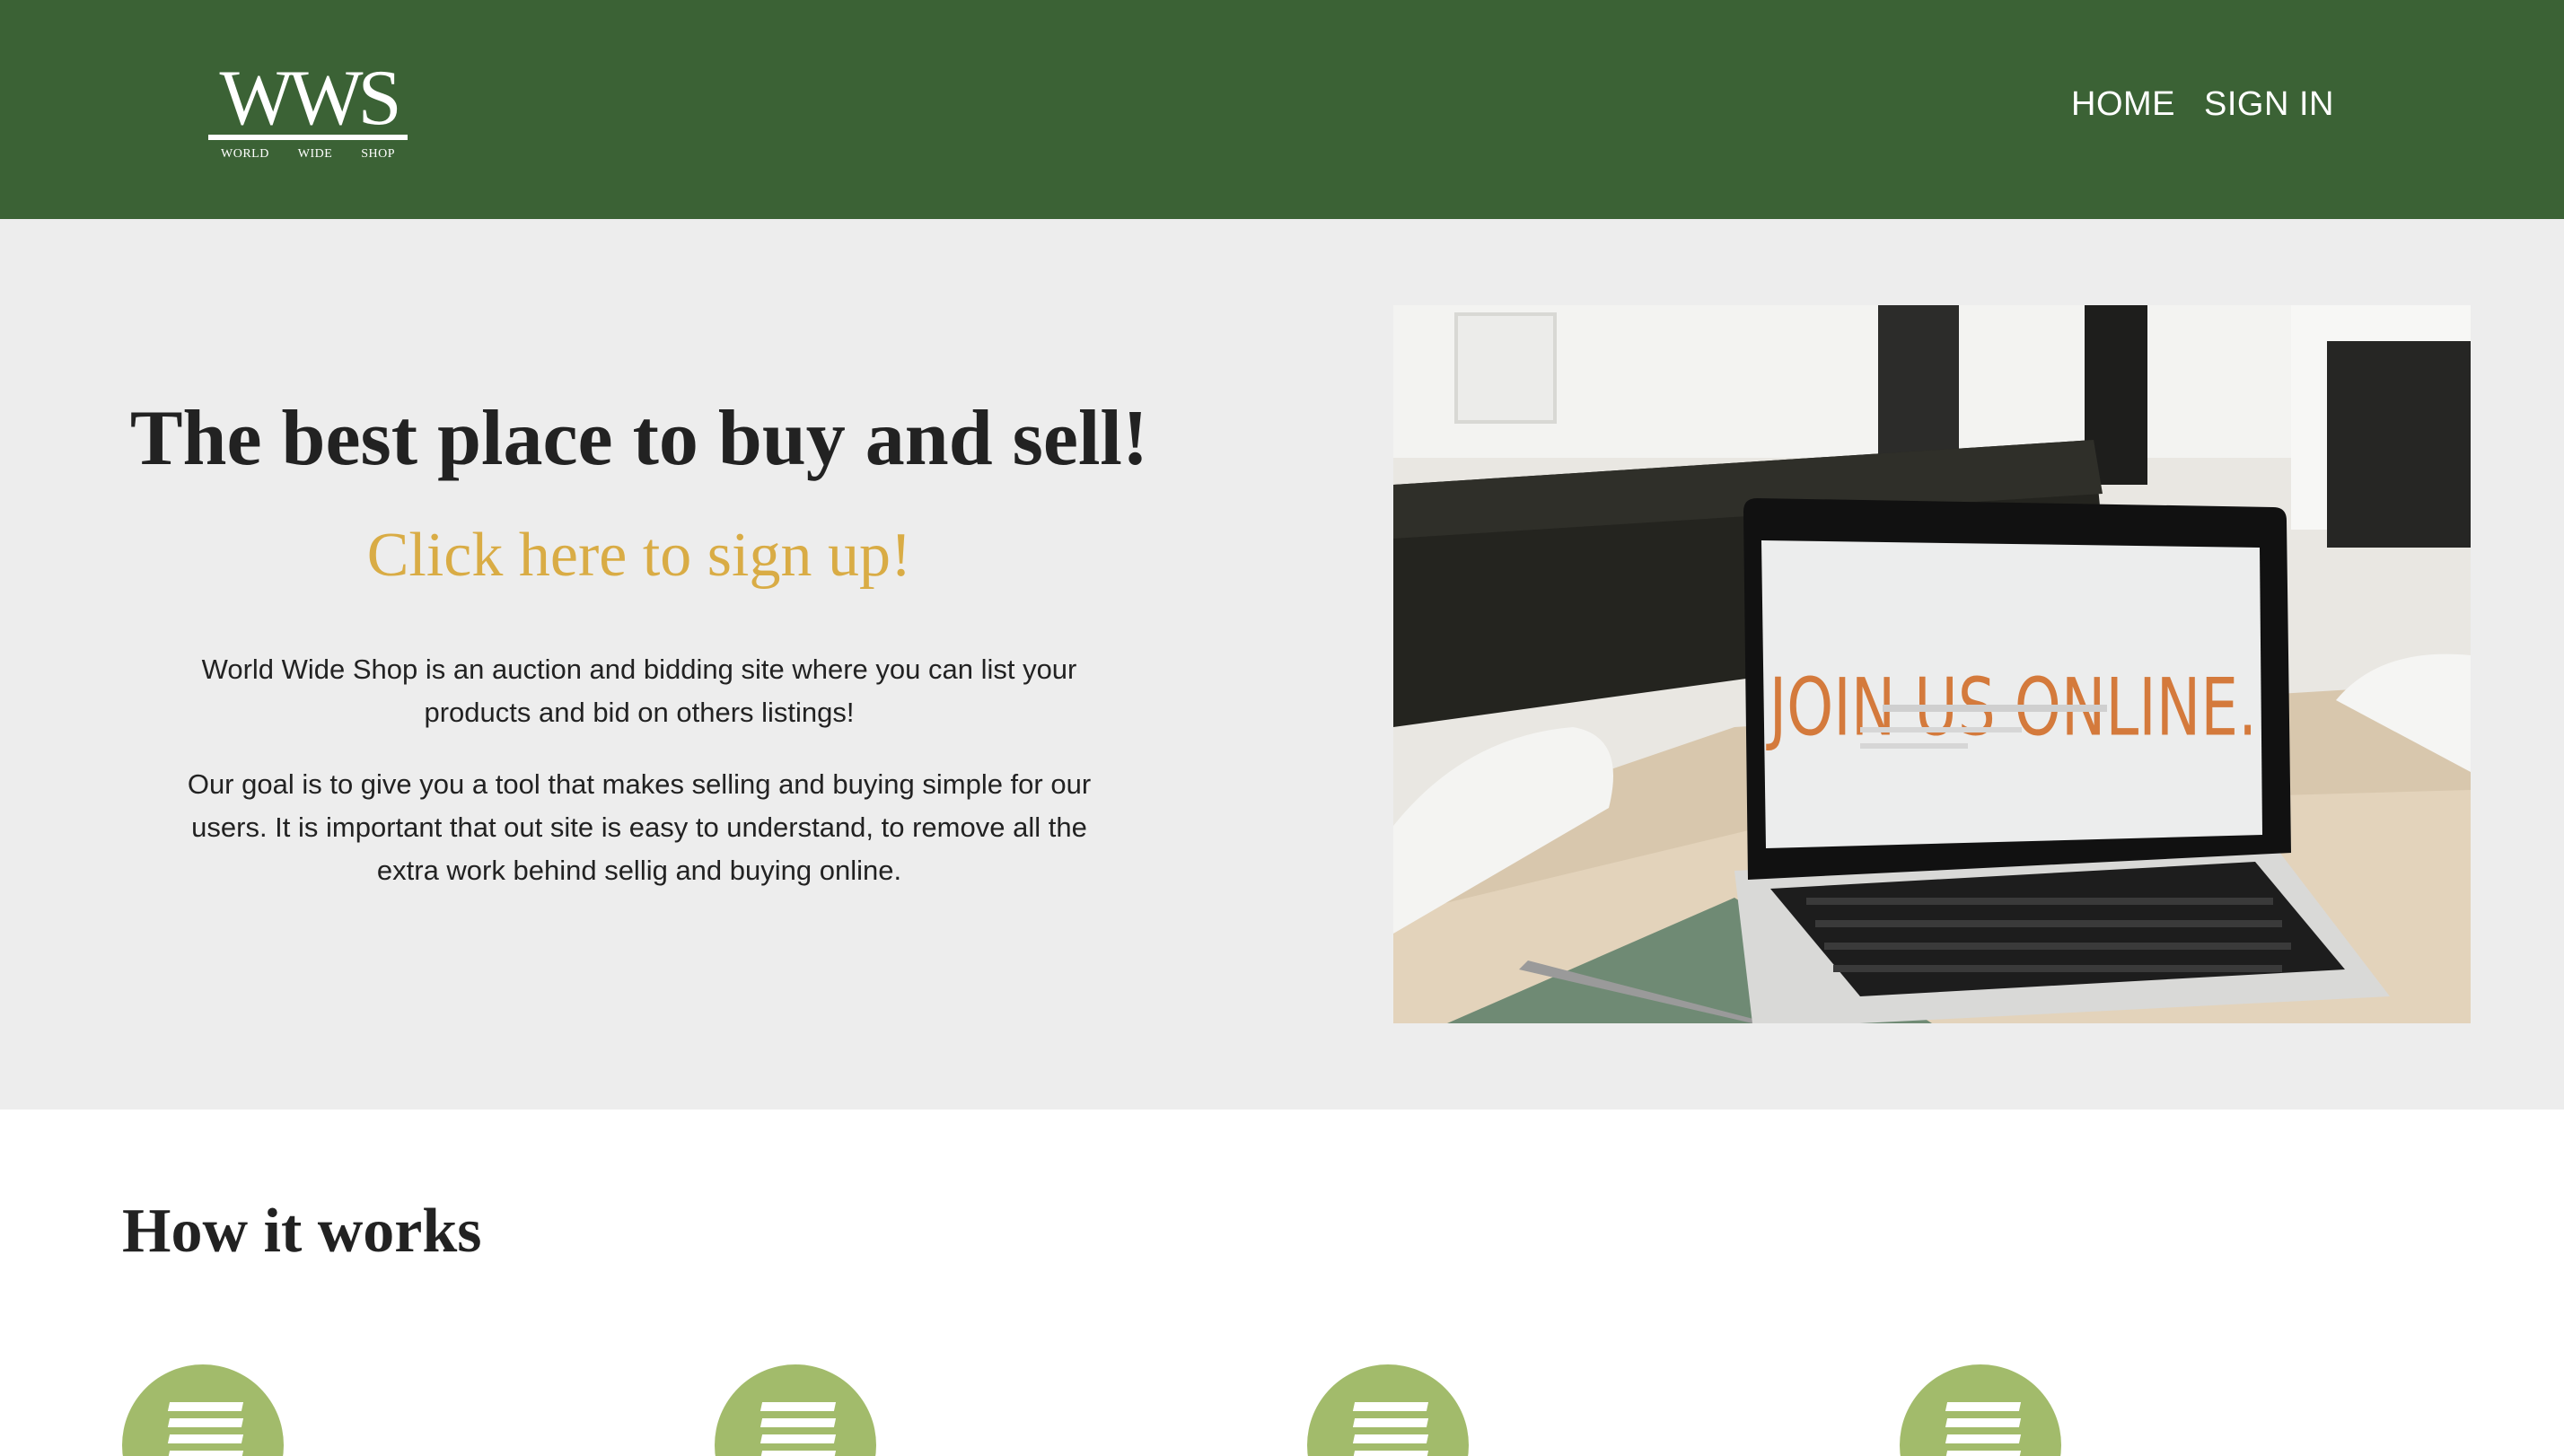 Image resolution: width=2564 pixels, height=1456 pixels. Describe the element at coordinates (310, 98) in the screenshot. I see `logo-mark: WWS` at that location.